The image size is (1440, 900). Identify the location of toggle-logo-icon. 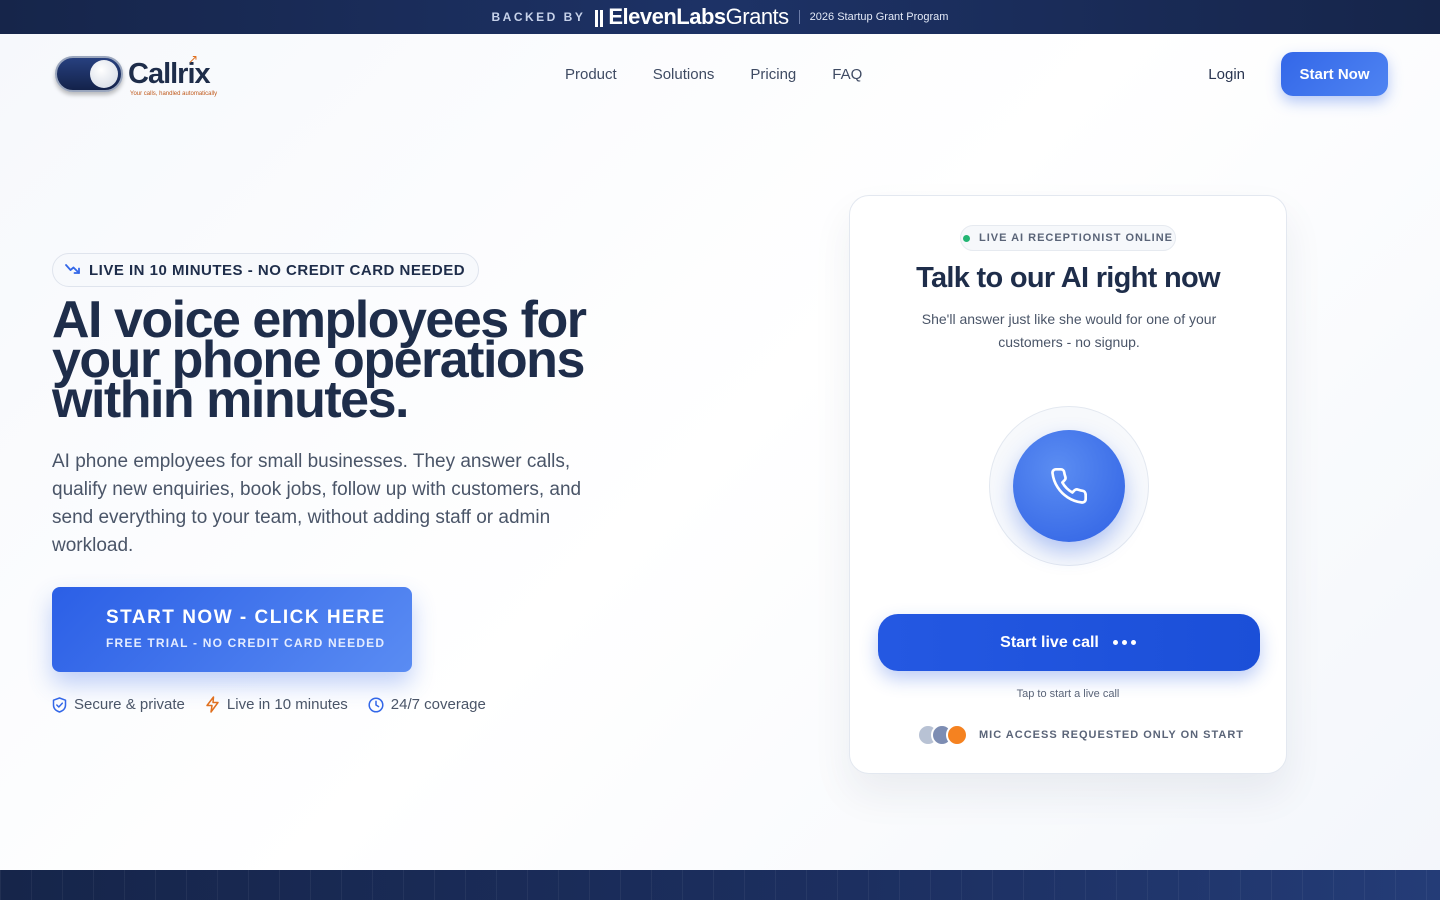
(89, 74).